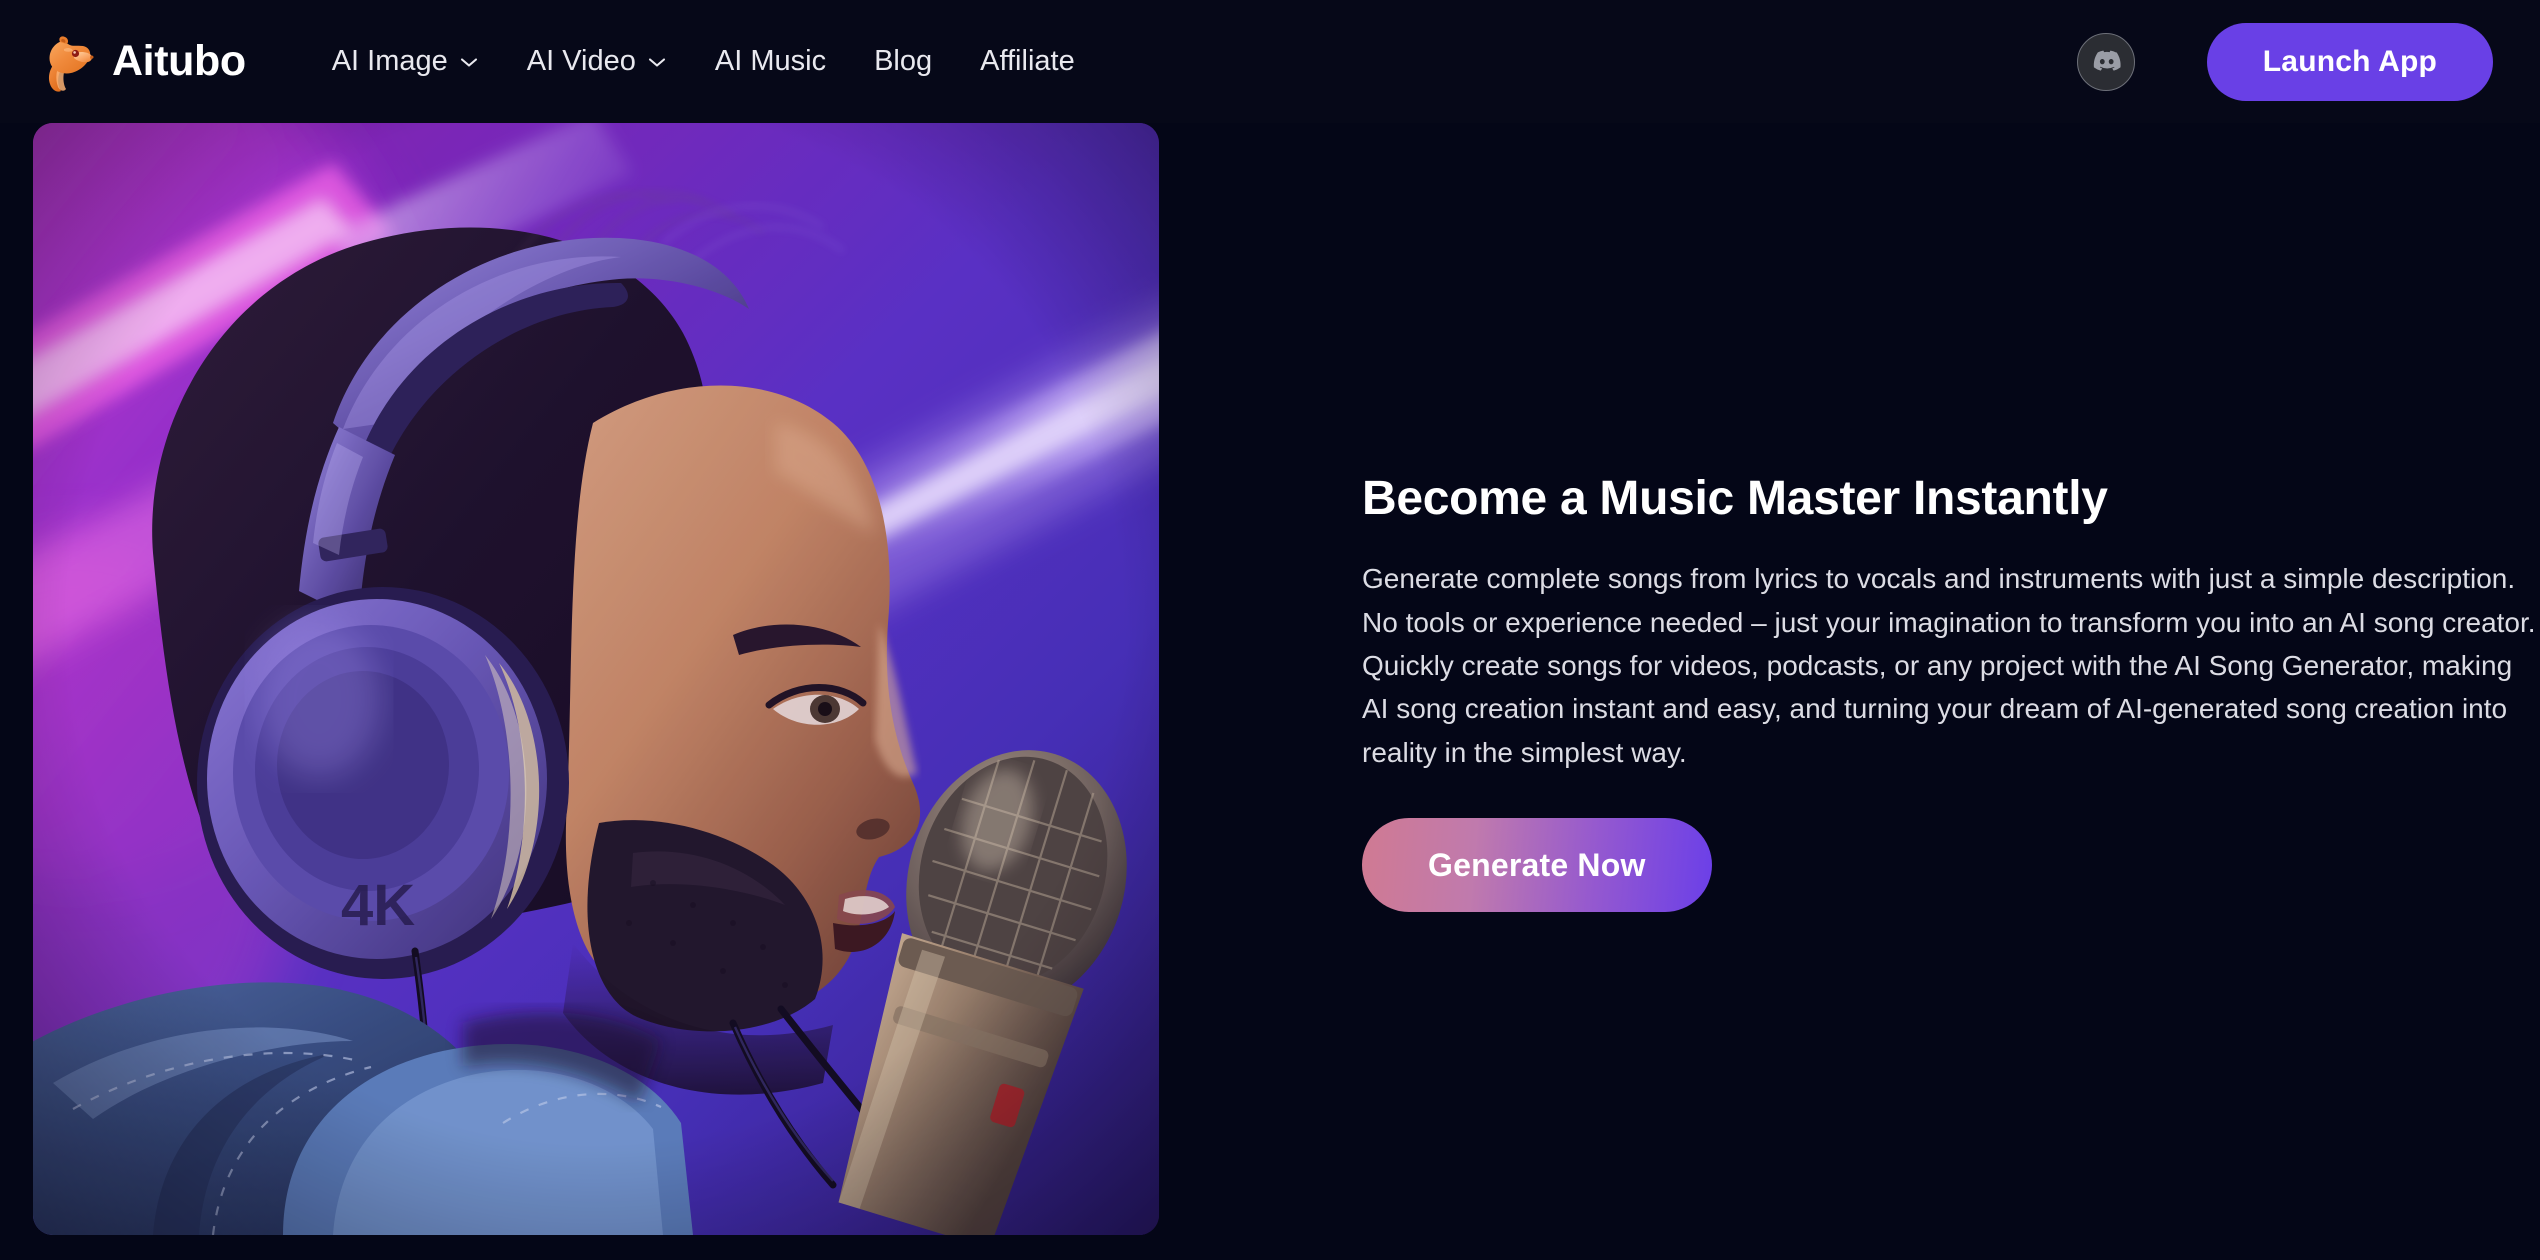  I want to click on discord-link, so click(2105, 61).